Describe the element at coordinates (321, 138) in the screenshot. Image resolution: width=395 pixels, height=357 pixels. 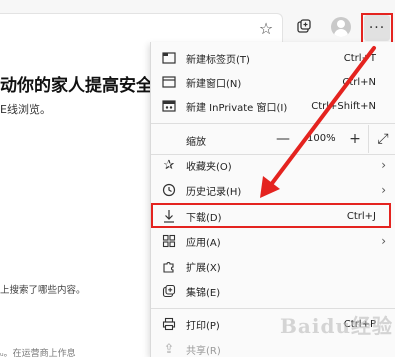
I see `zoom-value: 100%` at that location.